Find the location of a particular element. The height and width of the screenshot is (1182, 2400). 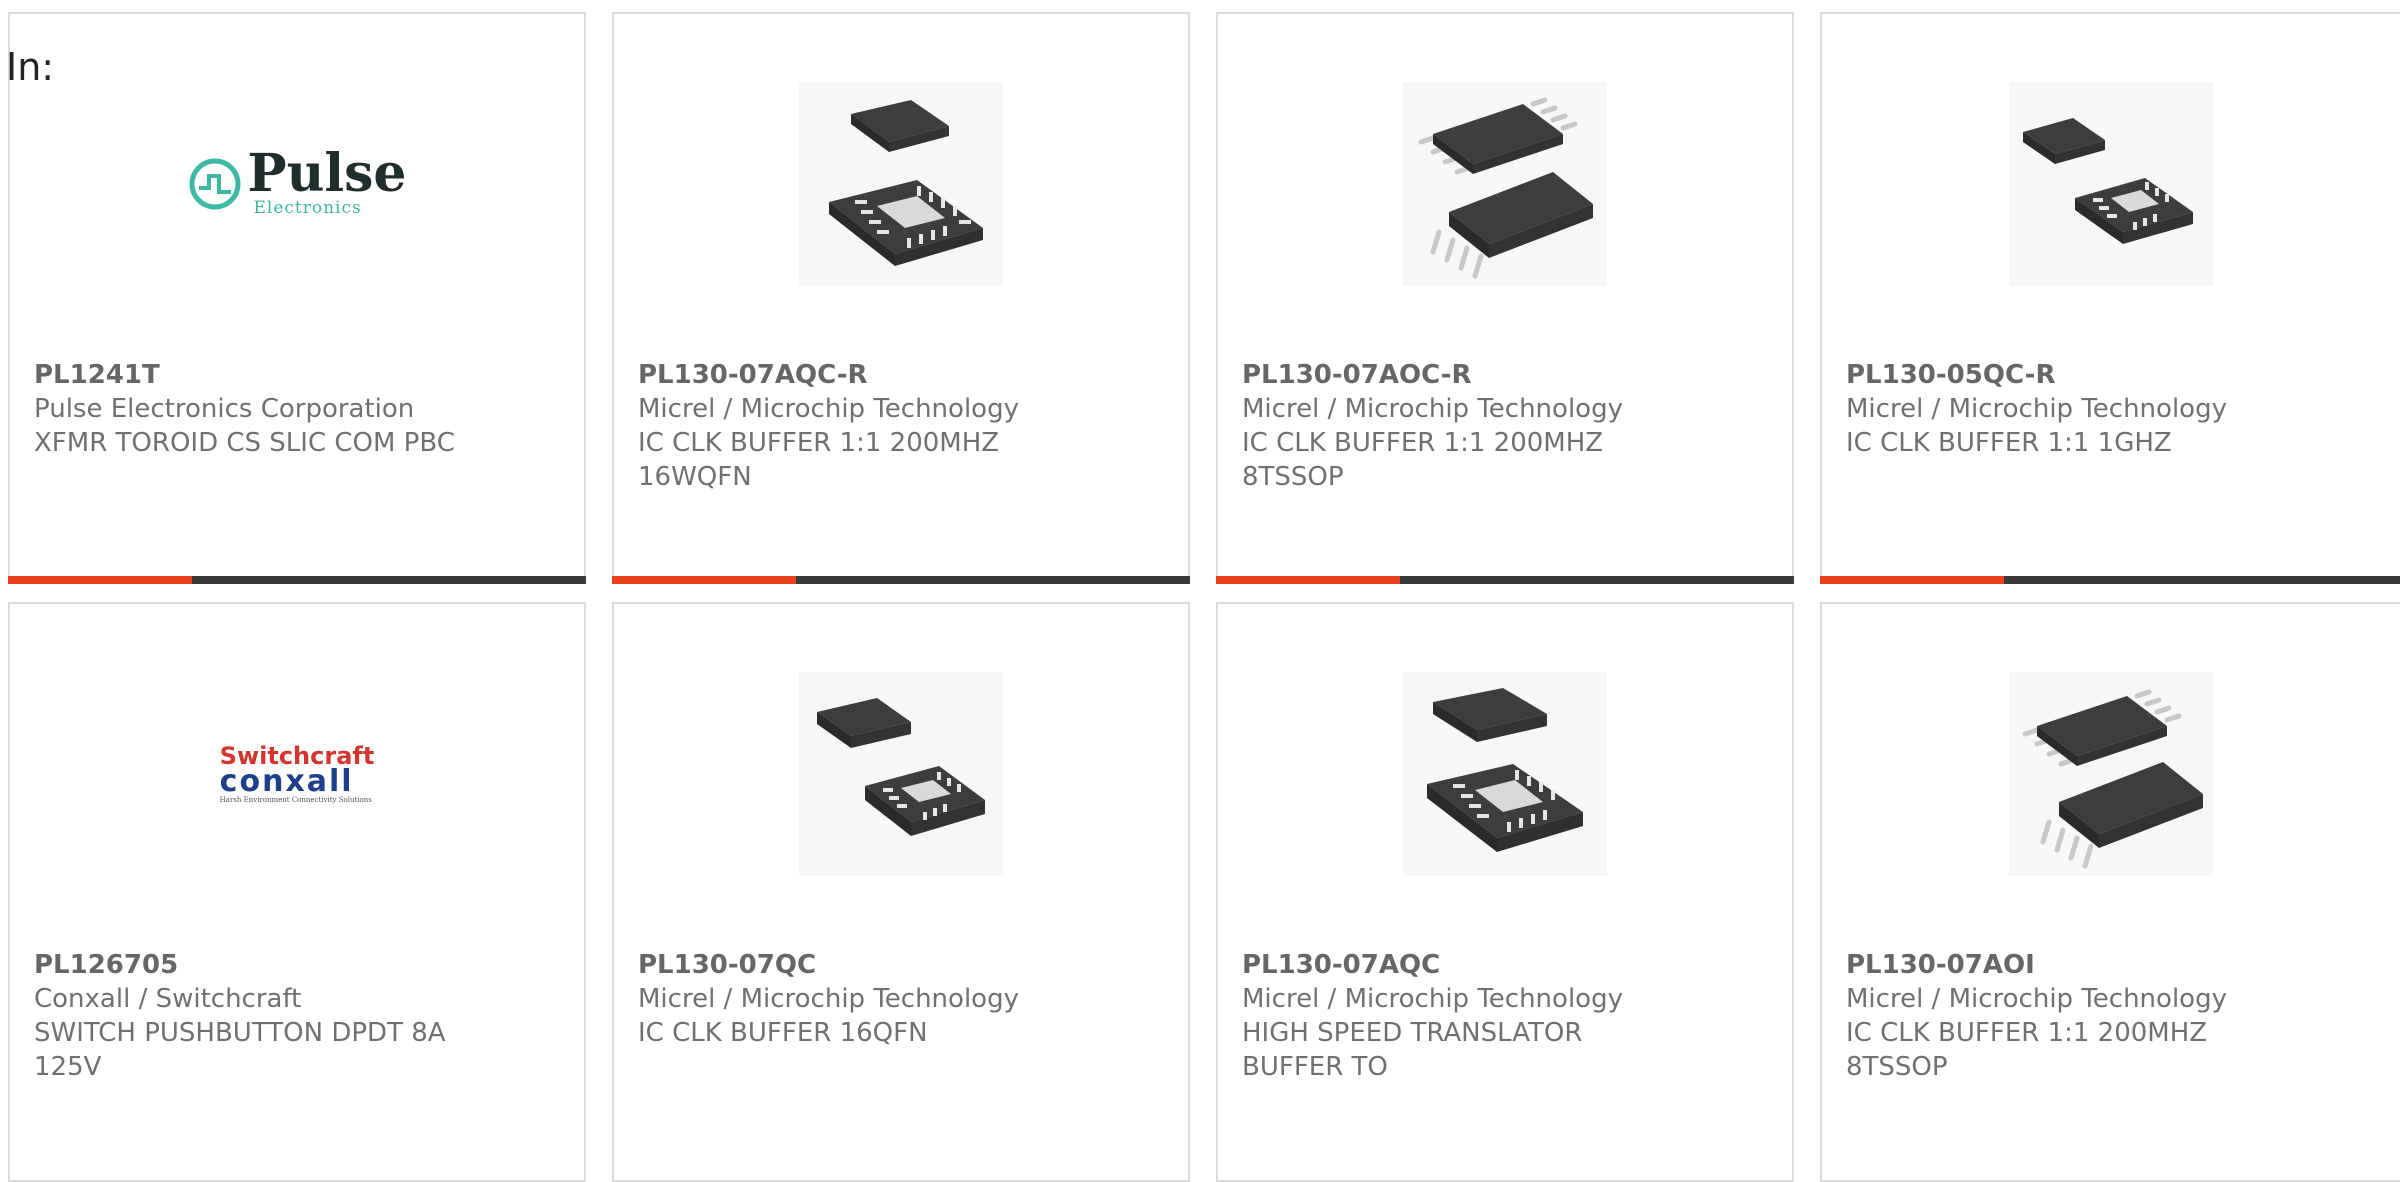

description: SWITCH PUSHBUTTON DPDT 8A 125V is located at coordinates (240, 1050).